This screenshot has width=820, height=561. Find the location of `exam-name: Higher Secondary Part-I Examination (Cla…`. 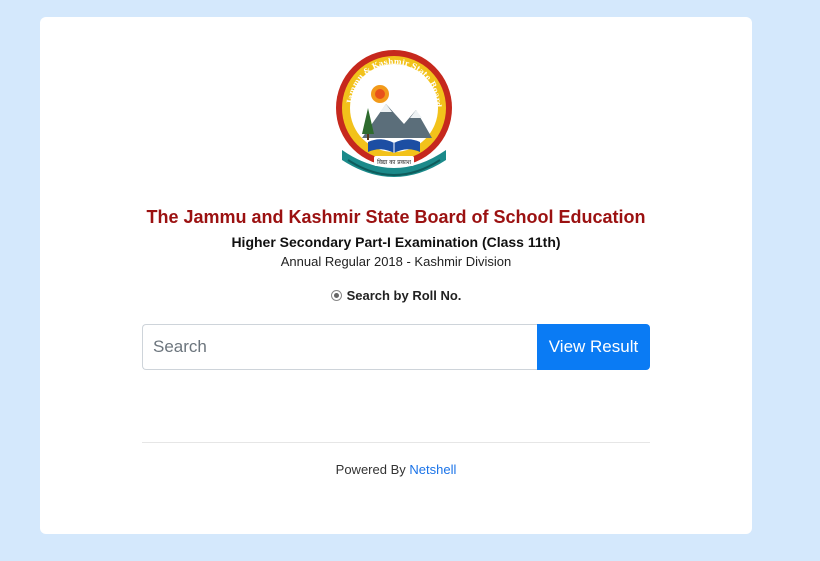

exam-name: Higher Secondary Part-I Examination (Cla… is located at coordinates (396, 242).